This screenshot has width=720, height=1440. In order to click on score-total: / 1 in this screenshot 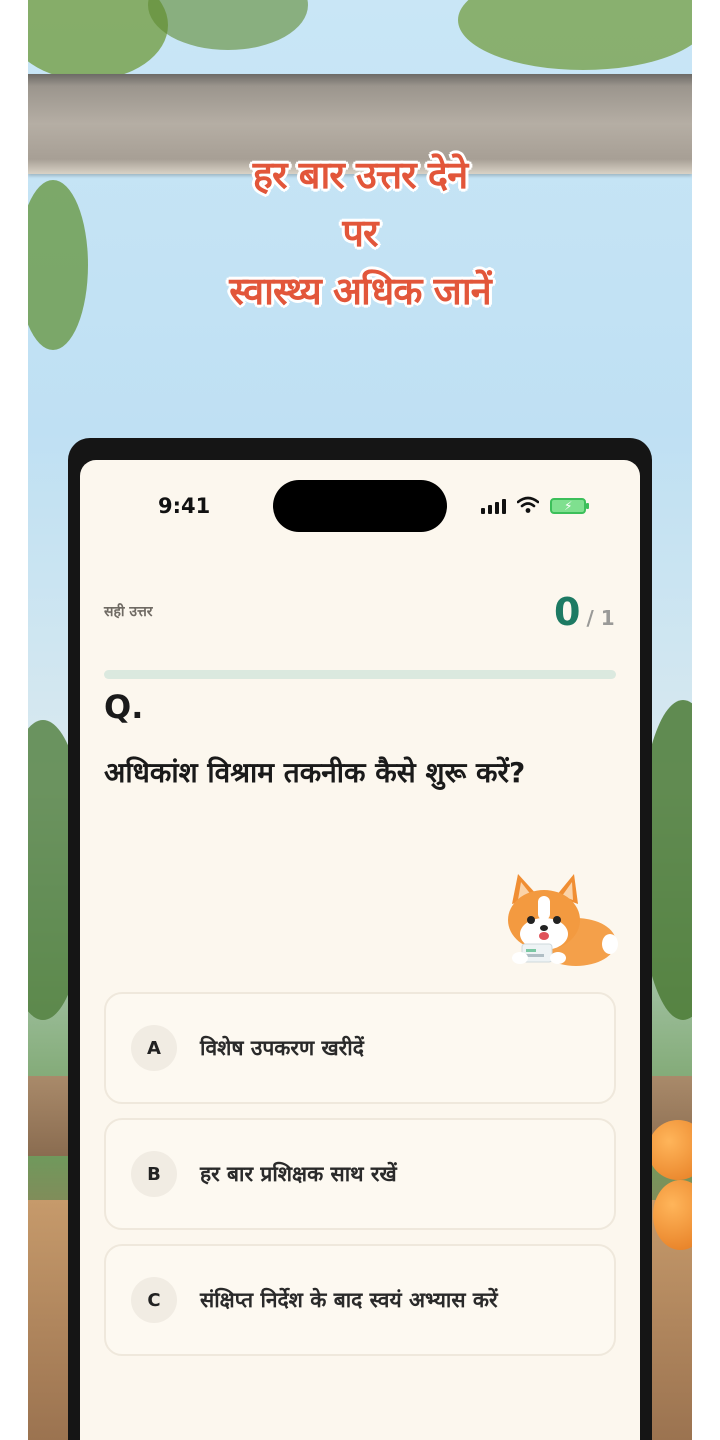, I will do `click(600, 618)`.